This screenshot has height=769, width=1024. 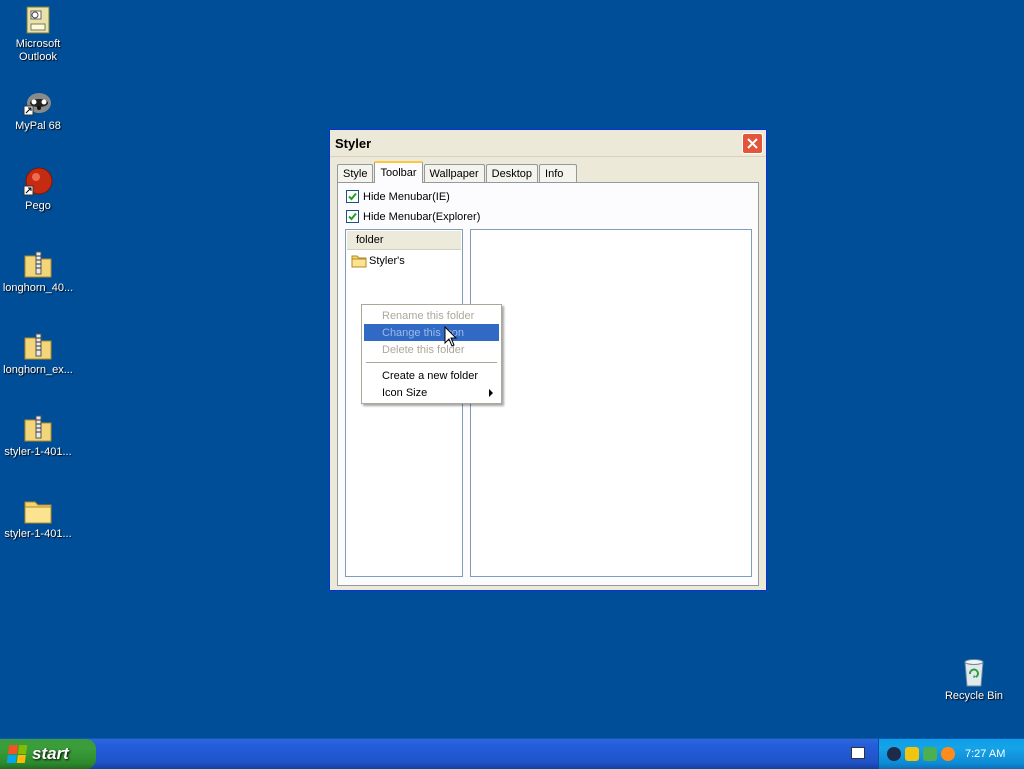 I want to click on window-title-bar: Styler, so click(x=548, y=143).